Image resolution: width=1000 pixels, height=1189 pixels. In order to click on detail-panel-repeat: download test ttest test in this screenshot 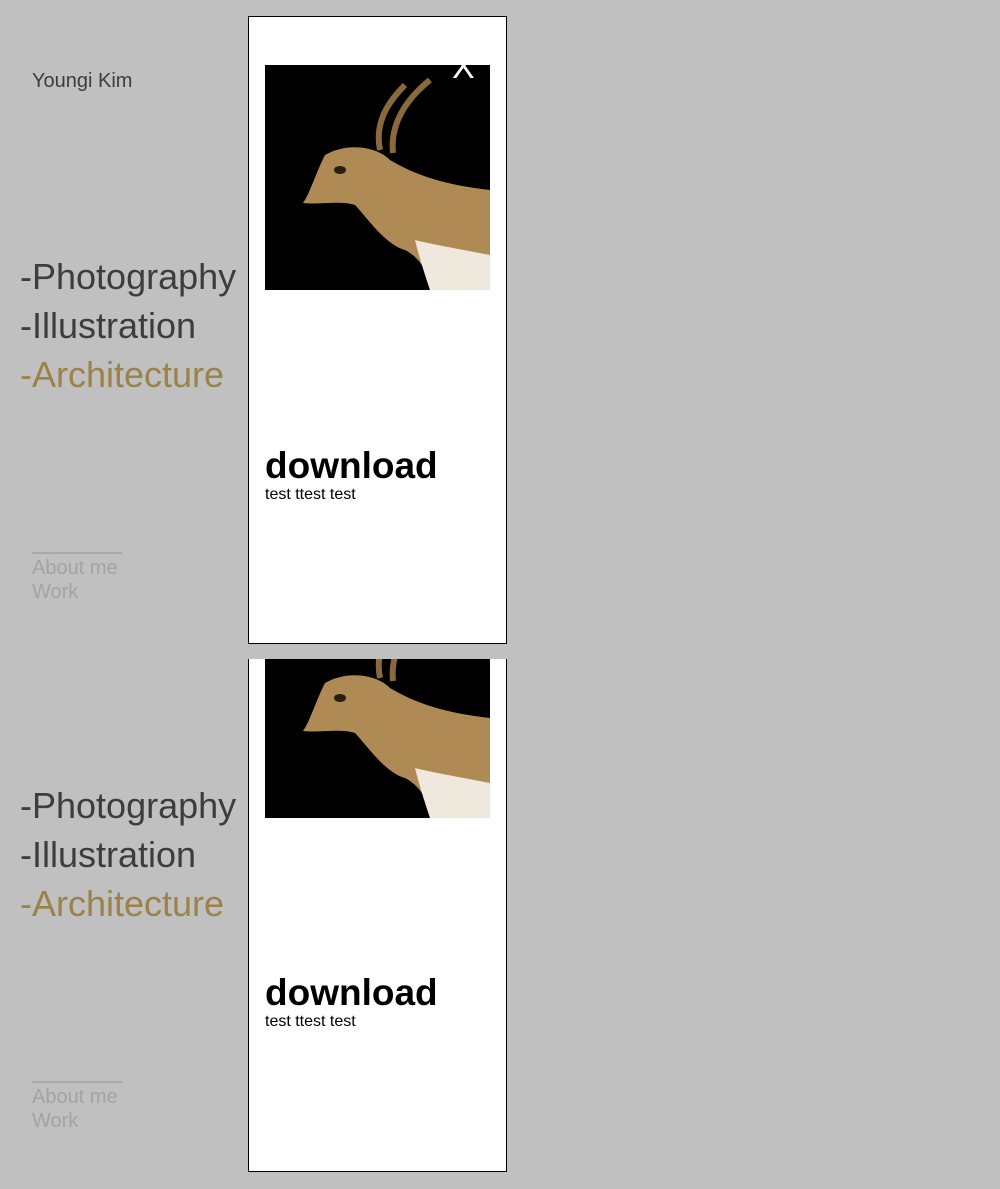, I will do `click(377, 915)`.